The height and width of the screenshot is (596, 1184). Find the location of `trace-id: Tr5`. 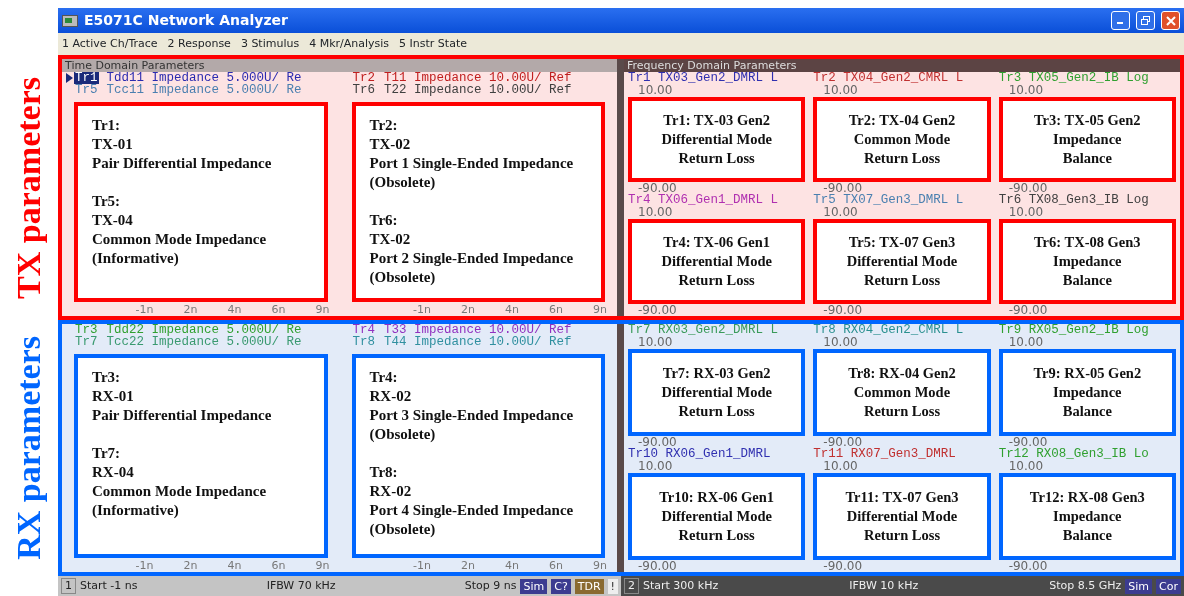

trace-id: Tr5 is located at coordinates (86, 90).